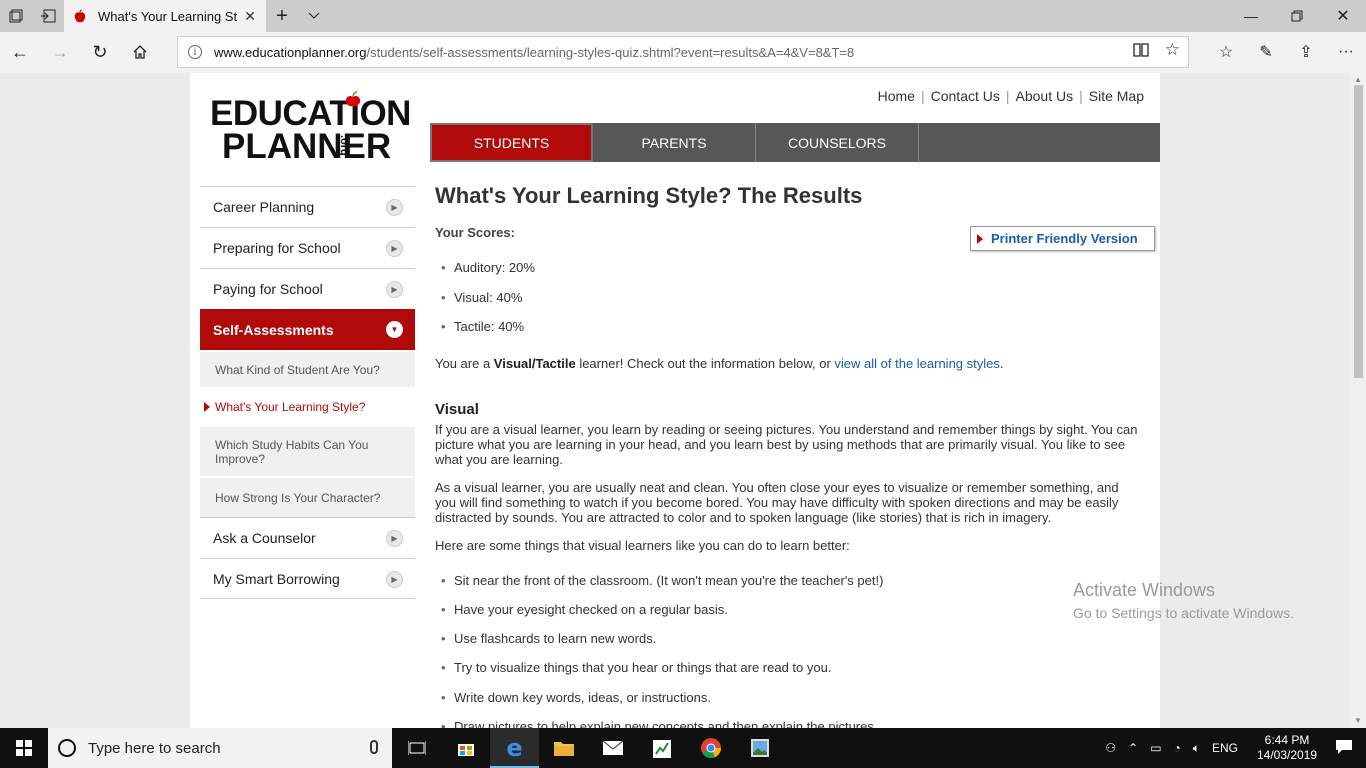 This screenshot has width=1366, height=768. Describe the element at coordinates (374, 747) in the screenshot. I see `microphone-icon` at that location.